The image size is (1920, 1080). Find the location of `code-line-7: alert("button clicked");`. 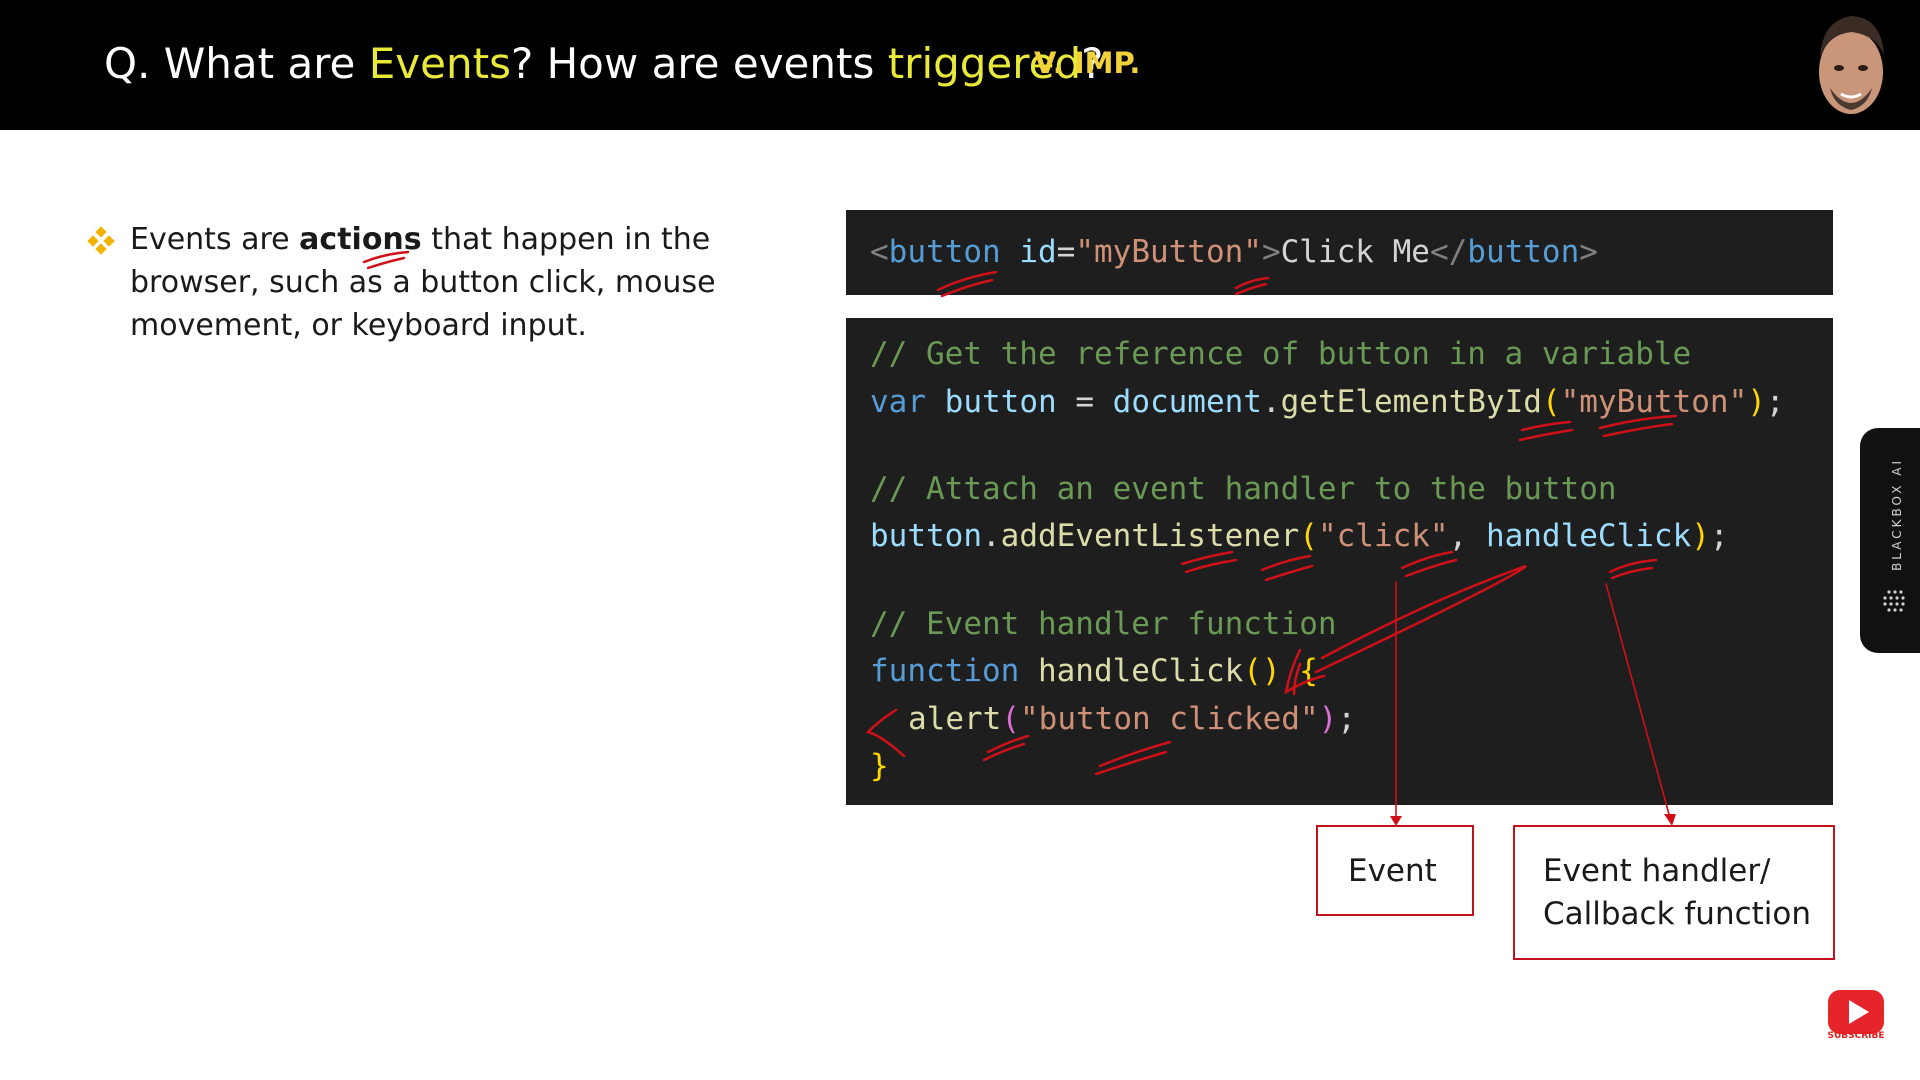

code-line-7: alert("button clicked"); is located at coordinates (1132, 719).